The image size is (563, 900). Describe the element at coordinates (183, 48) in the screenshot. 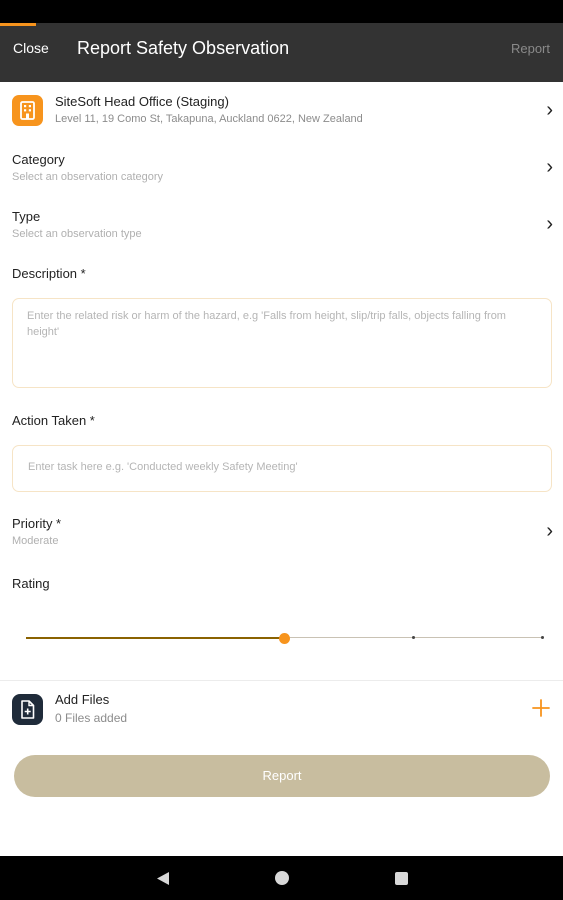

I see `page-title: Report Safety Observation` at that location.